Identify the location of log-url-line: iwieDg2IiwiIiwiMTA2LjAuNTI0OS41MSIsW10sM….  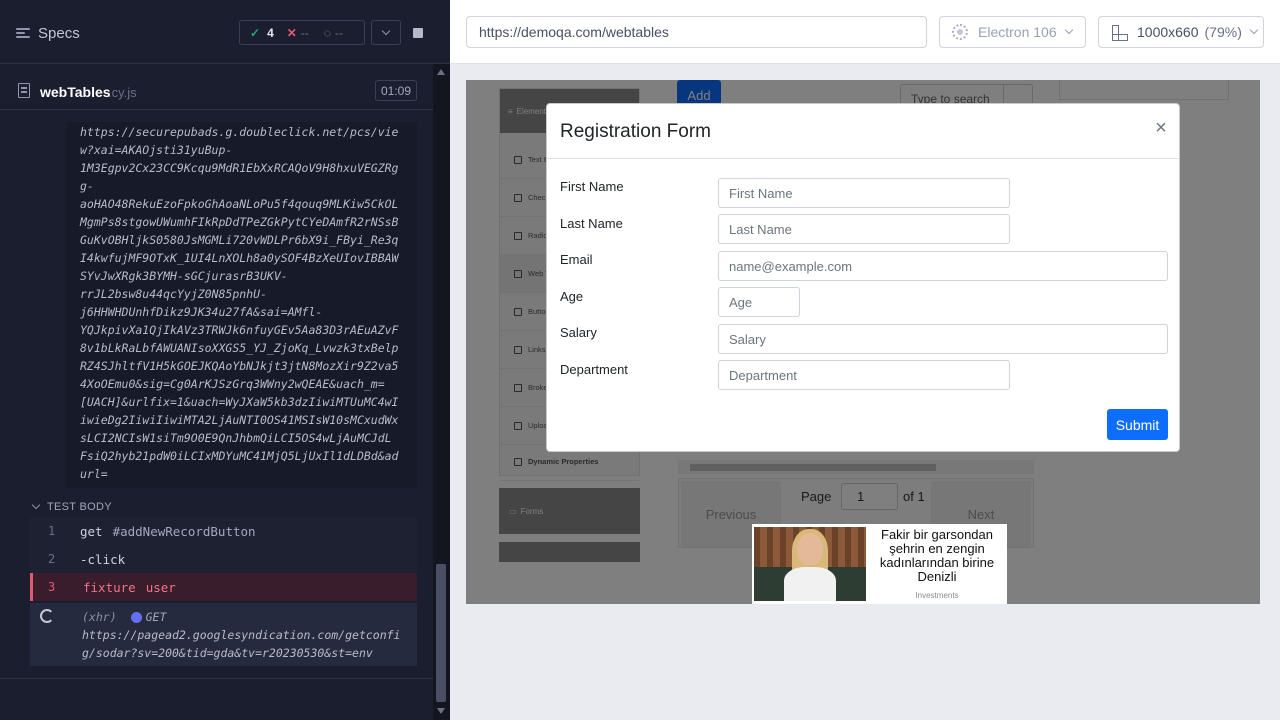
(239, 420).